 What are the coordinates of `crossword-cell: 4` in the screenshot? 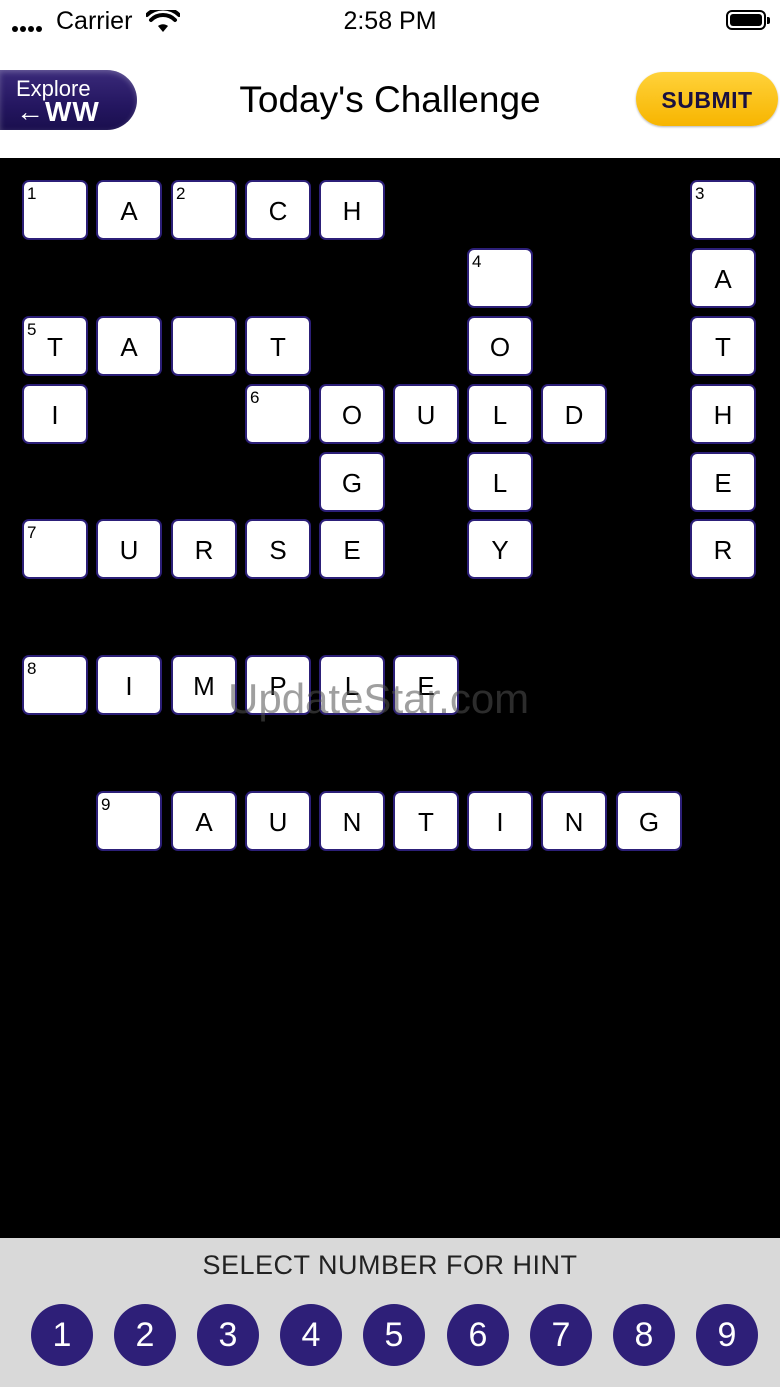 It's located at (500, 278).